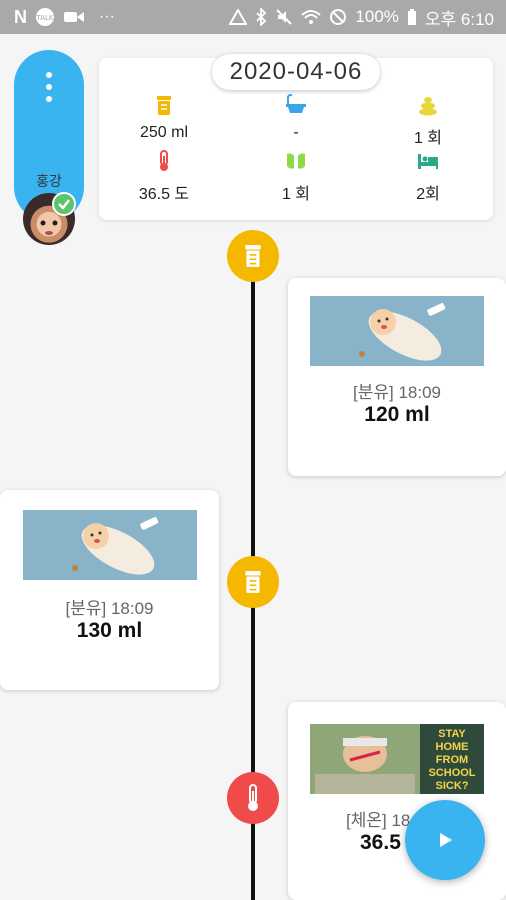 This screenshot has width=506, height=900. I want to click on play-fab-button, so click(445, 840).